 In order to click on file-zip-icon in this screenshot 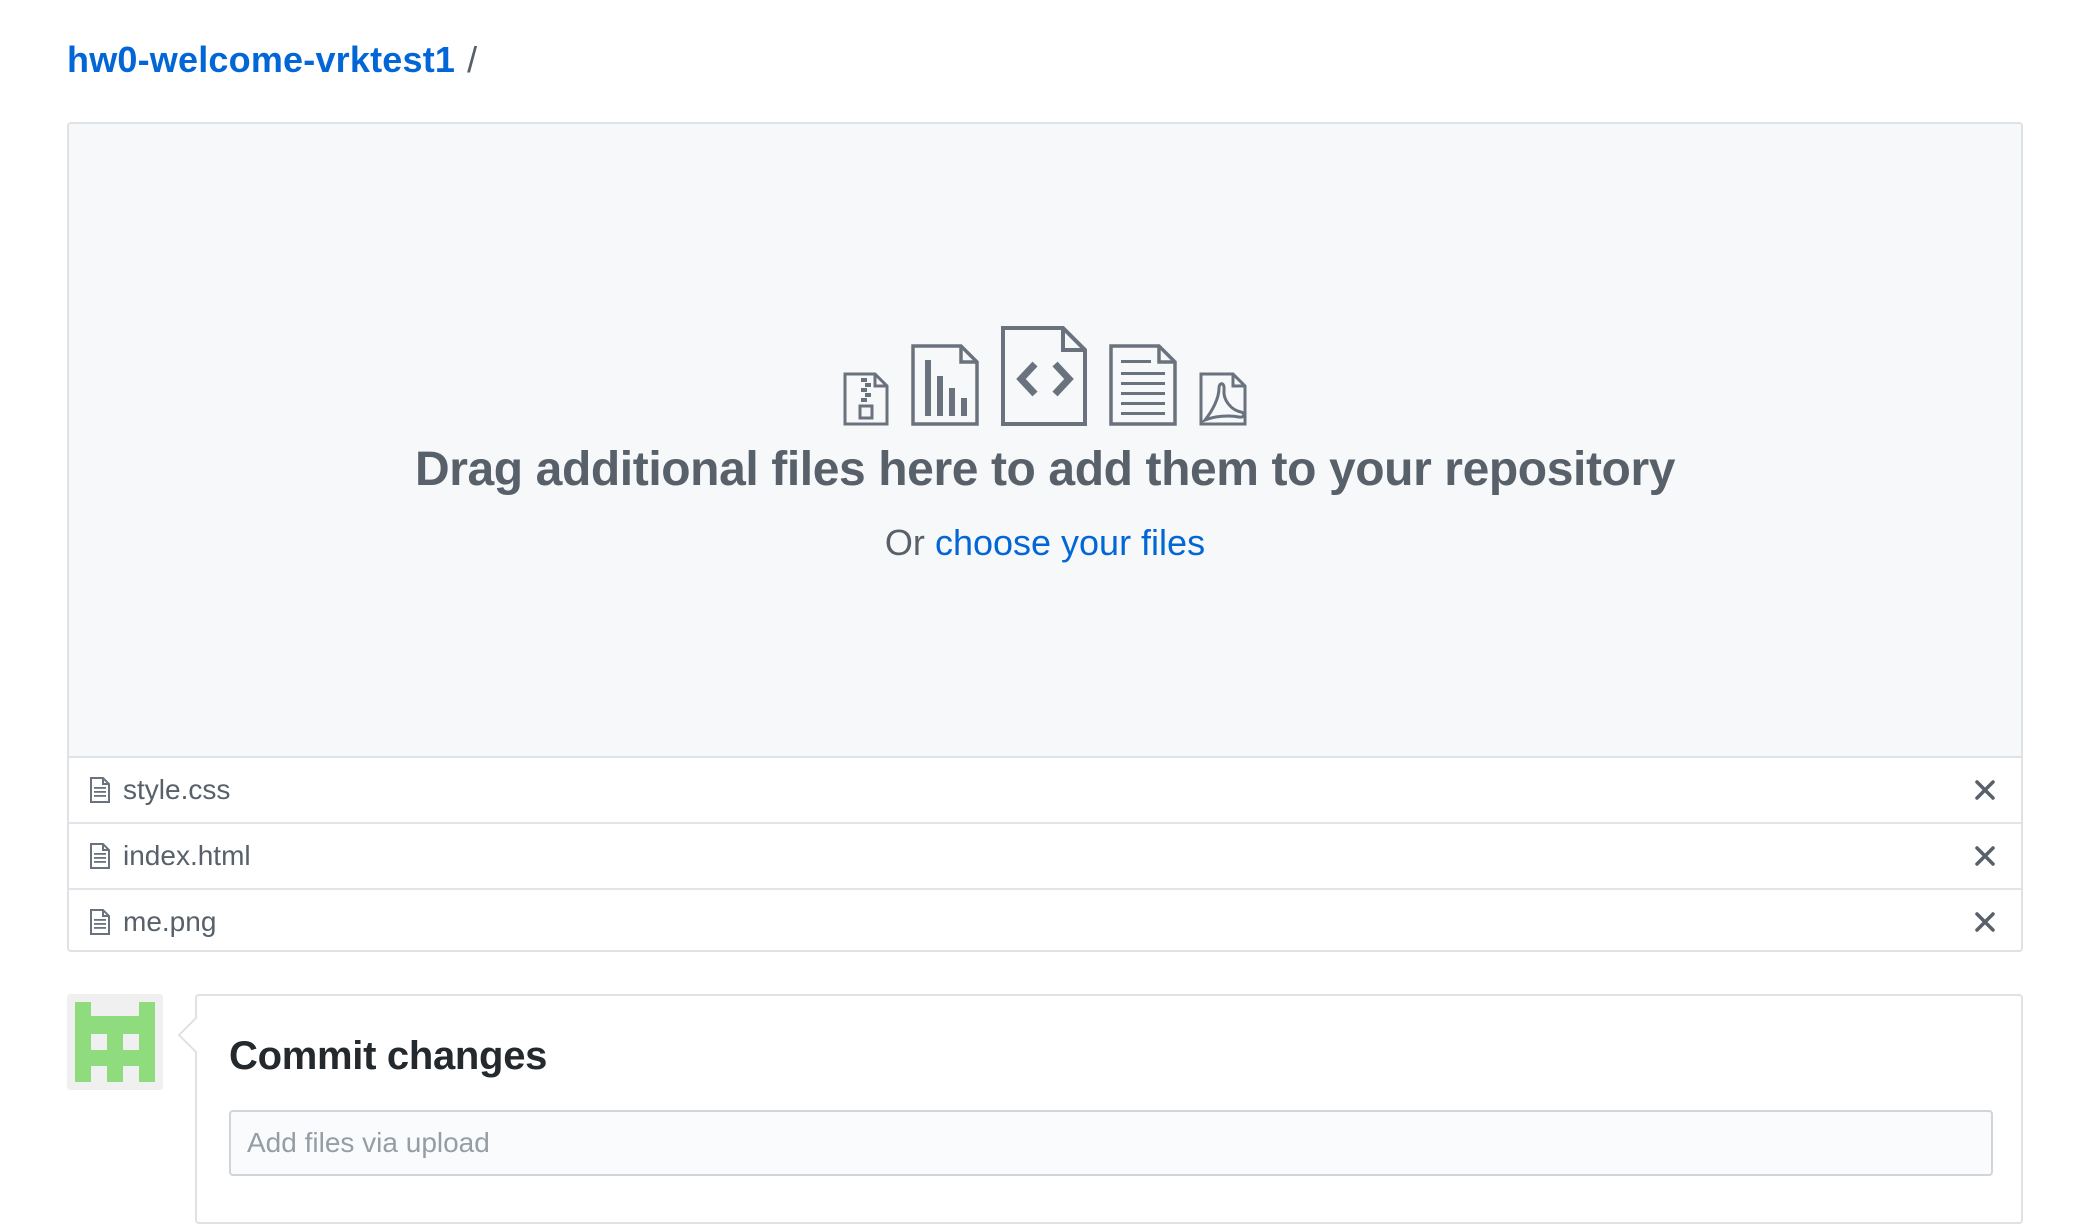, I will do `click(866, 399)`.